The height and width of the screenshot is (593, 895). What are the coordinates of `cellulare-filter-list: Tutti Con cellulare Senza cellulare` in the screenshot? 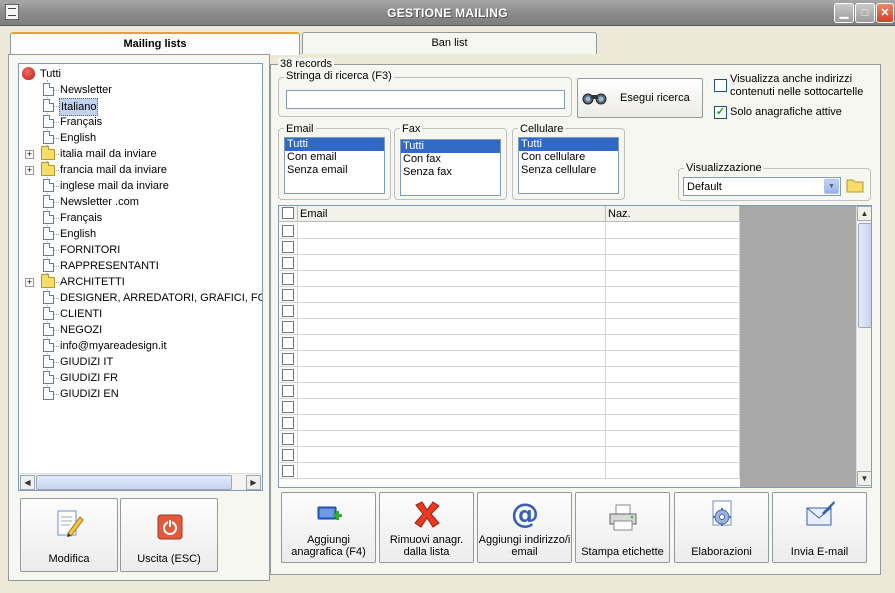 It's located at (568, 165).